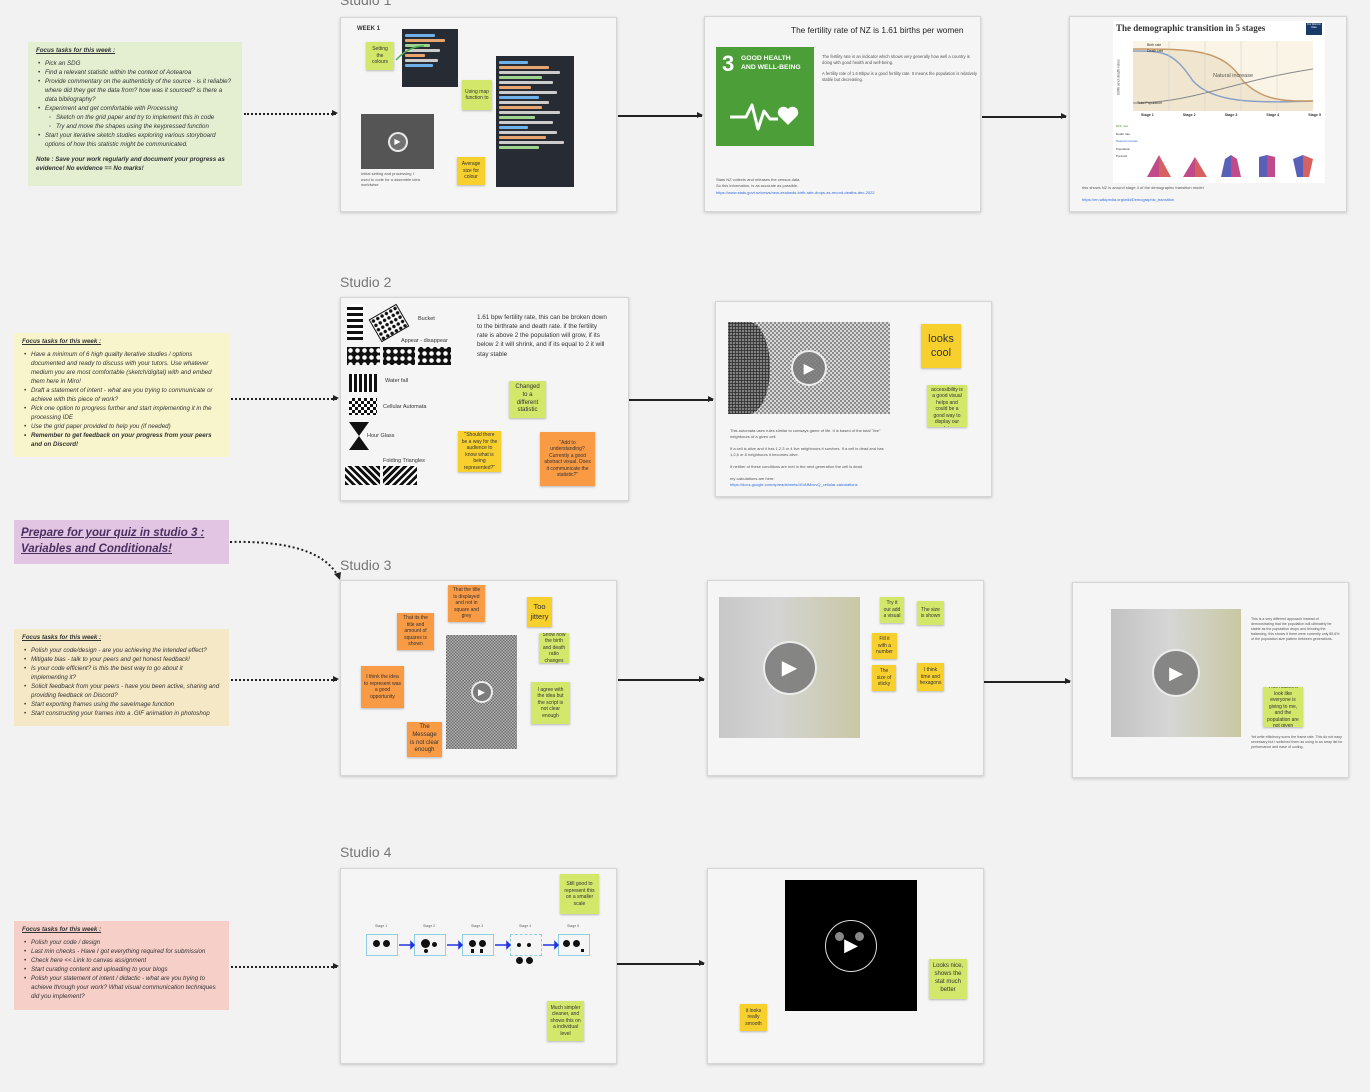  What do you see at coordinates (892, 610) in the screenshot?
I see `sticky-note-a: Try it out add a visual` at bounding box center [892, 610].